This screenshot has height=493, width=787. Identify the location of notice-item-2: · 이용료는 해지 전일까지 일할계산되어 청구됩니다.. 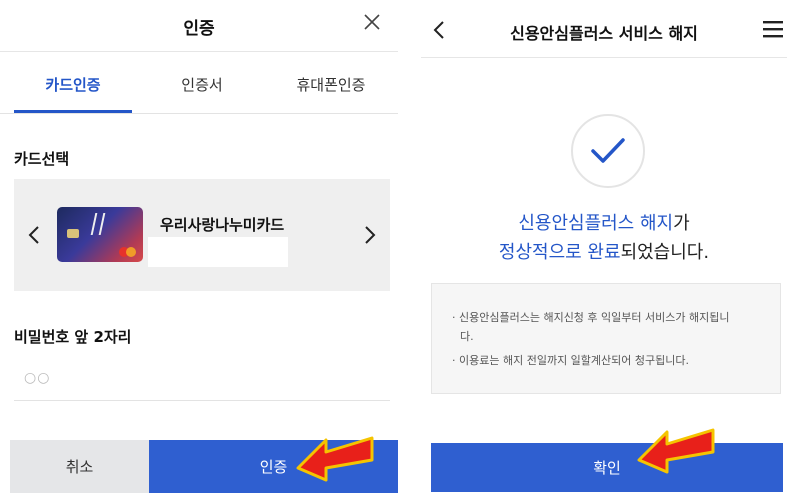
(570, 360).